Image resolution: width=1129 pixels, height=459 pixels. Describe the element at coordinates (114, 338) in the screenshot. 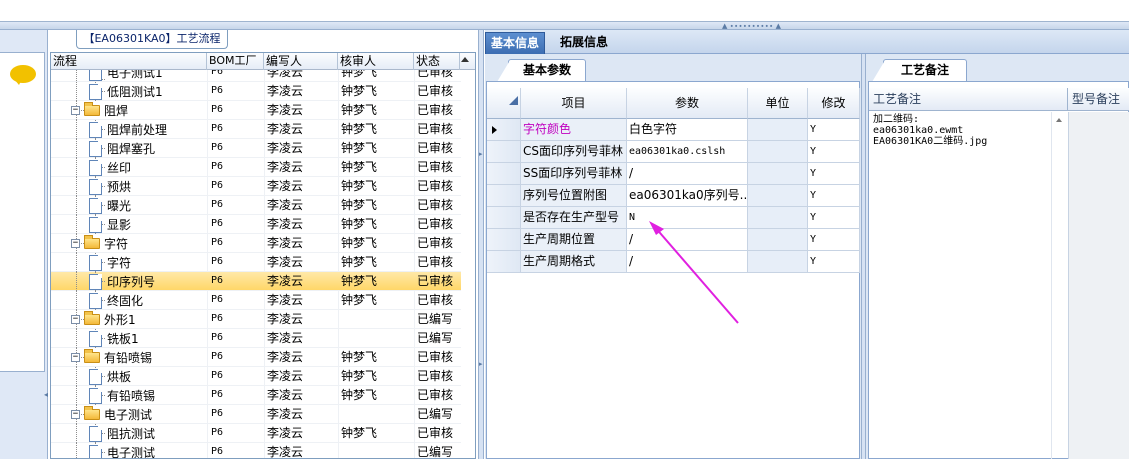

I see `tree-node: 铣板1` at that location.